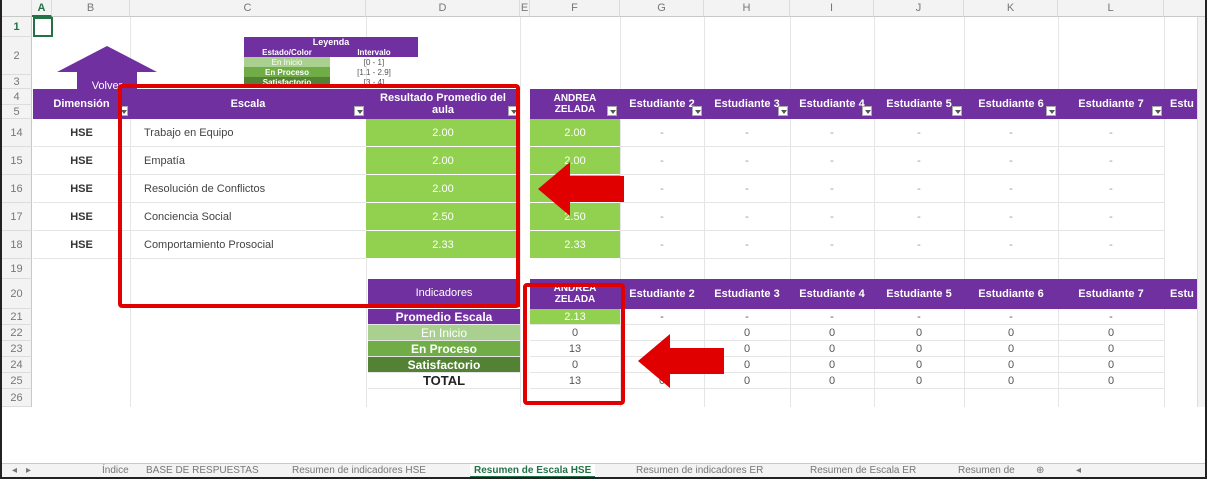 The height and width of the screenshot is (479, 1207). What do you see at coordinates (202, 470) in the screenshot?
I see `tab-base-respuestas: BASE DE RESPUESTAS` at bounding box center [202, 470].